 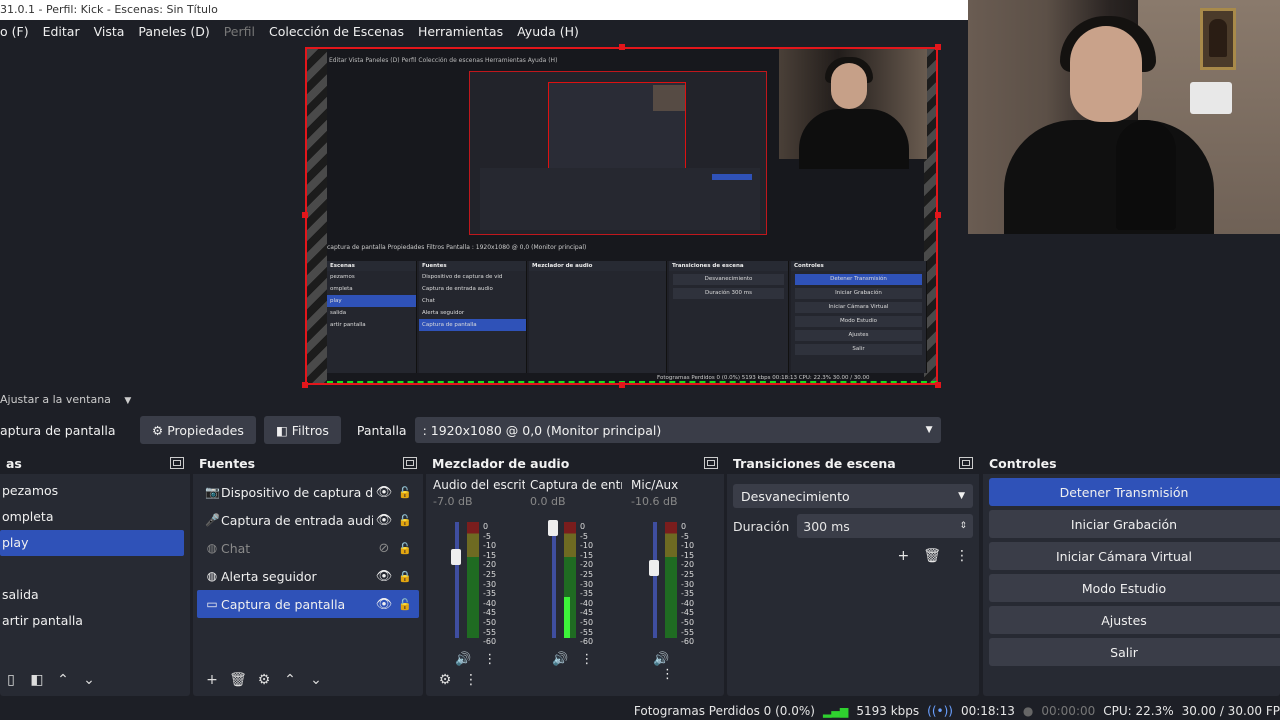 I want to click on filters-button: ◧ Filtros, so click(x=302, y=430).